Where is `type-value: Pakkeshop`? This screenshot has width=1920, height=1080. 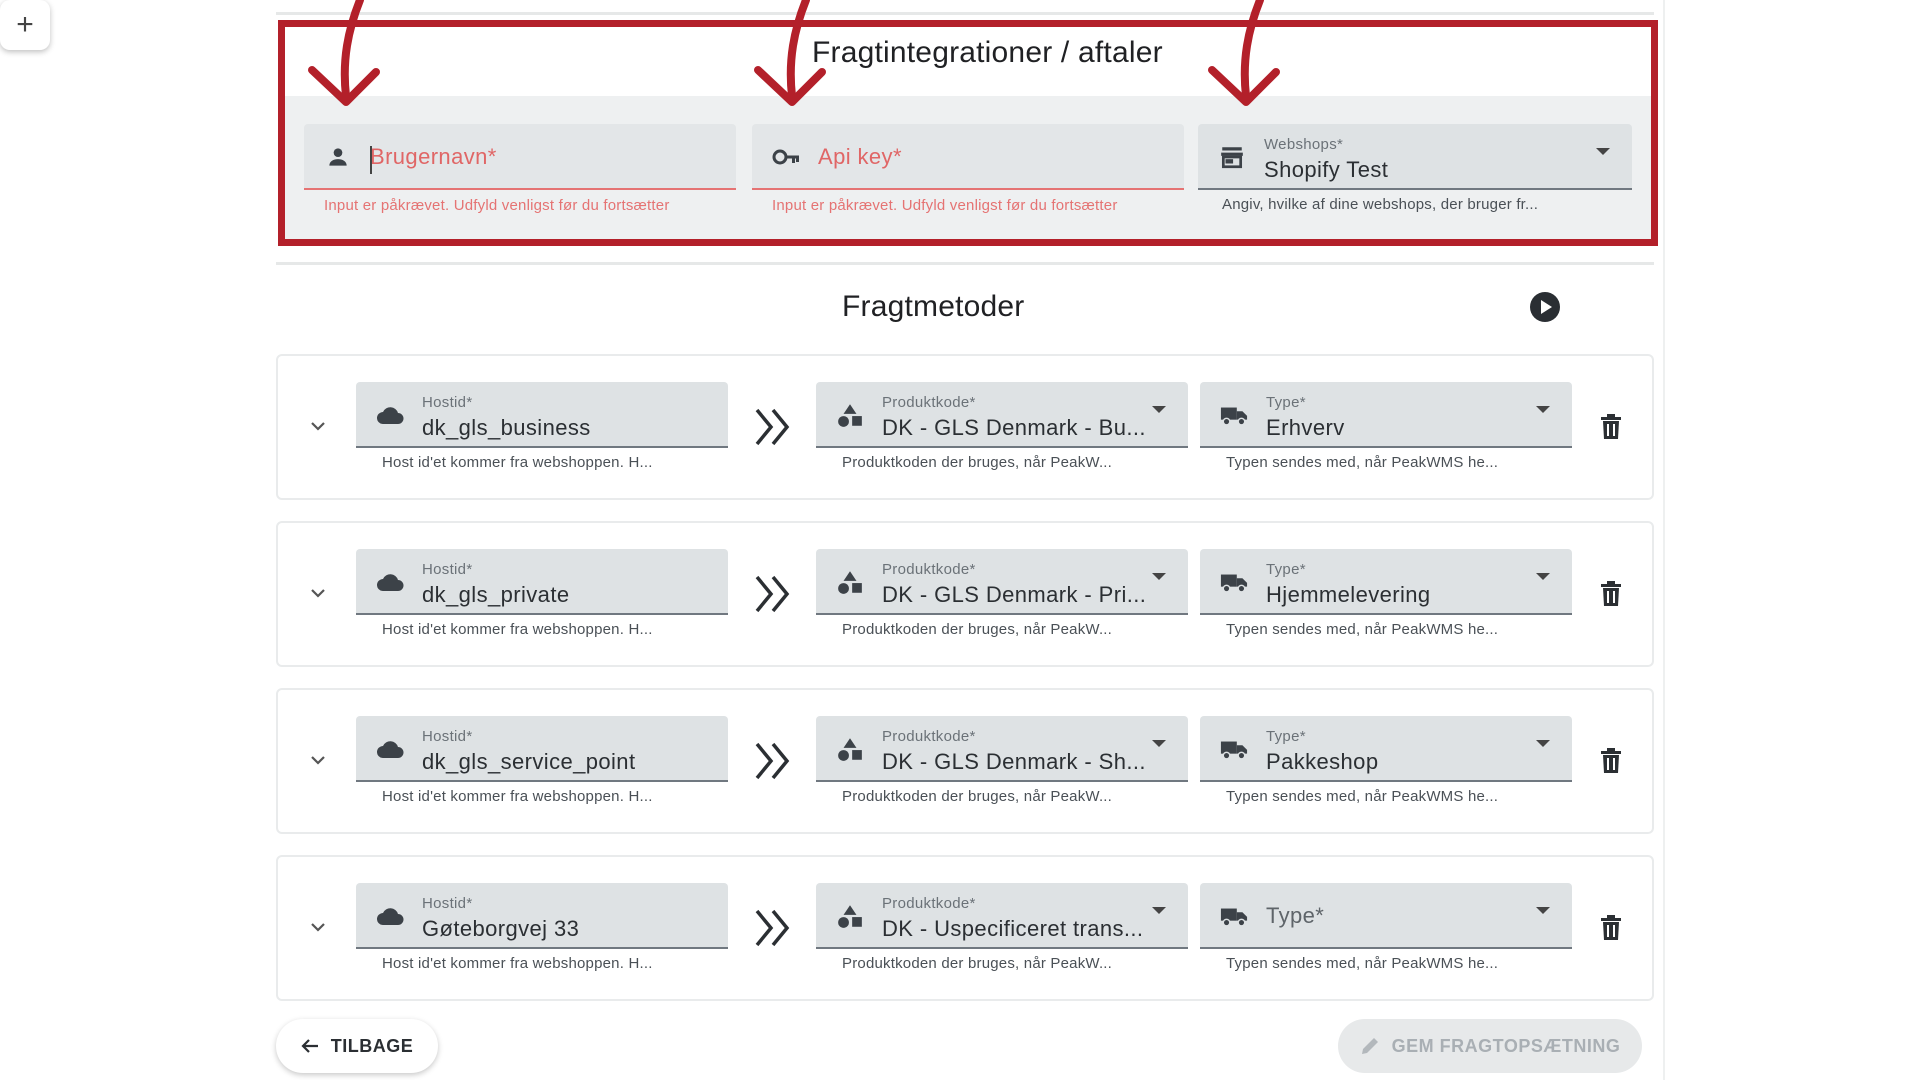
type-value: Pakkeshop is located at coordinates (1322, 761).